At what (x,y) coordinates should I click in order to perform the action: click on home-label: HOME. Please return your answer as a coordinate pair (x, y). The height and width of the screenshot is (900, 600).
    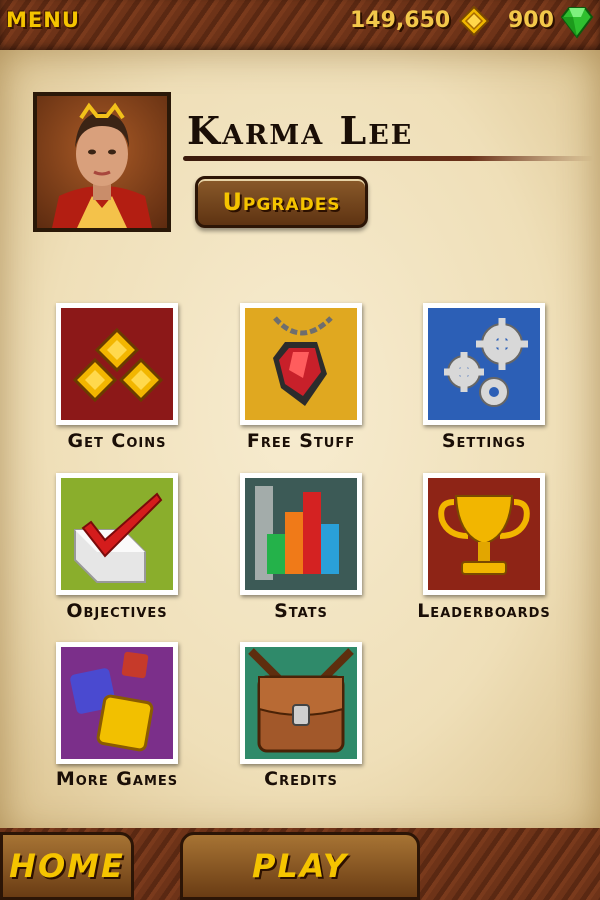
    Looking at the image, I should click on (67, 866).